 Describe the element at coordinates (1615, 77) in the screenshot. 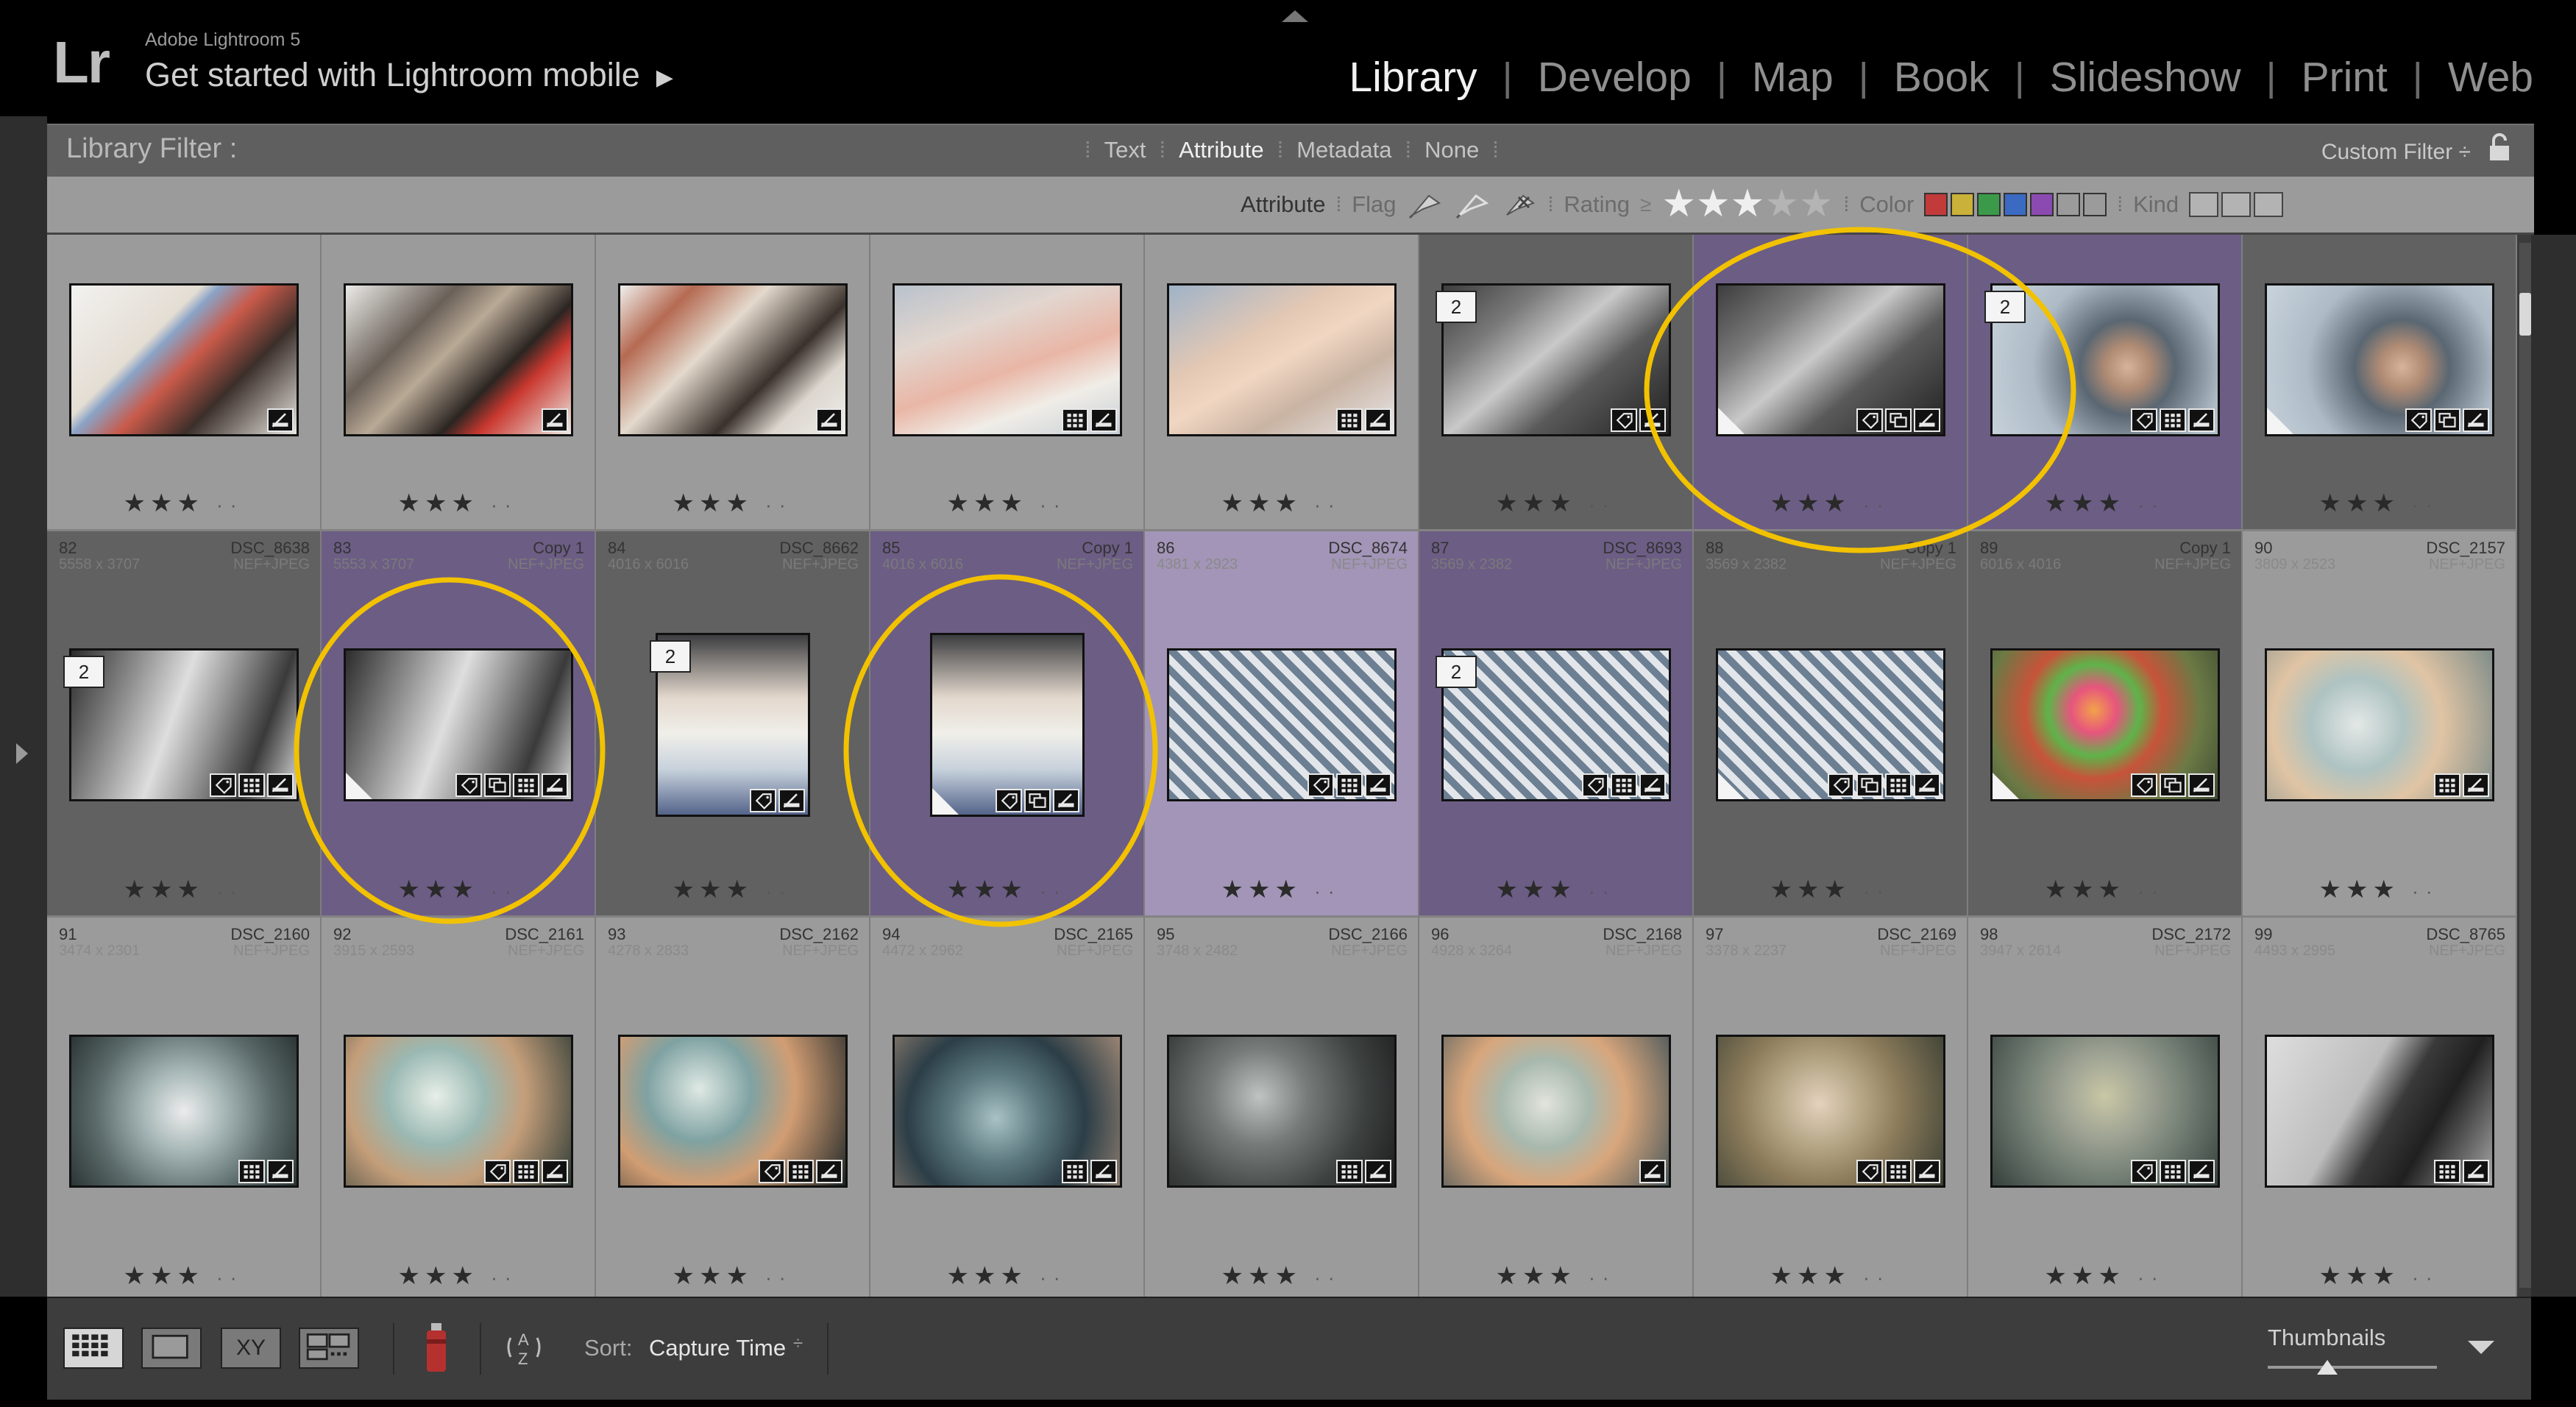

I see `module-develop: Develop` at that location.